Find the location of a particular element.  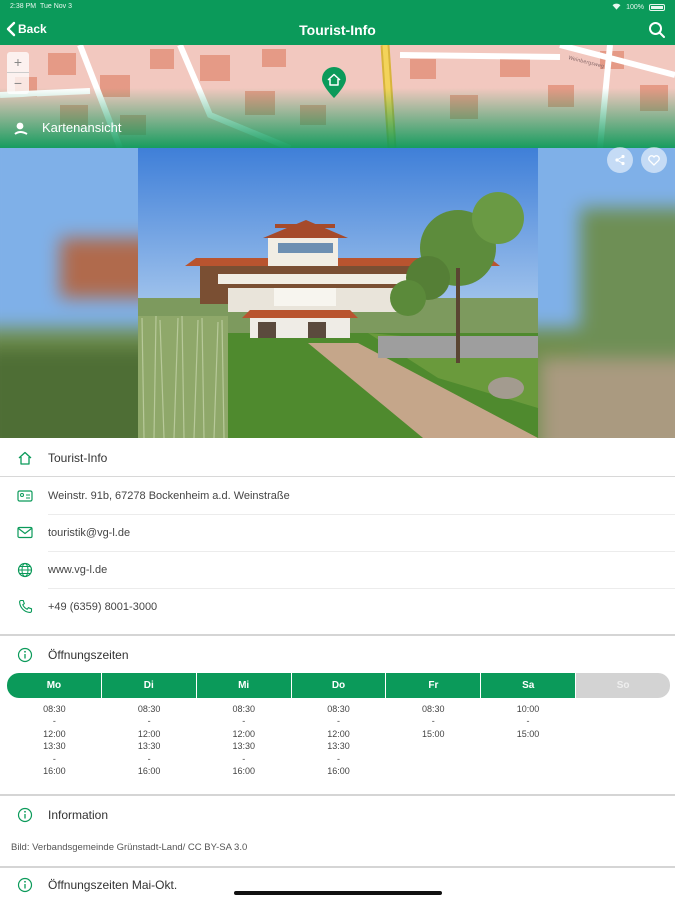

address-card-icon is located at coordinates (25, 496).